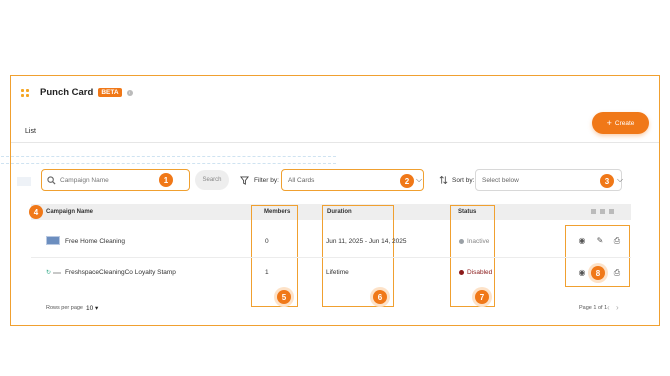 The height and width of the screenshot is (376, 670). I want to click on search-button: Search, so click(212, 180).